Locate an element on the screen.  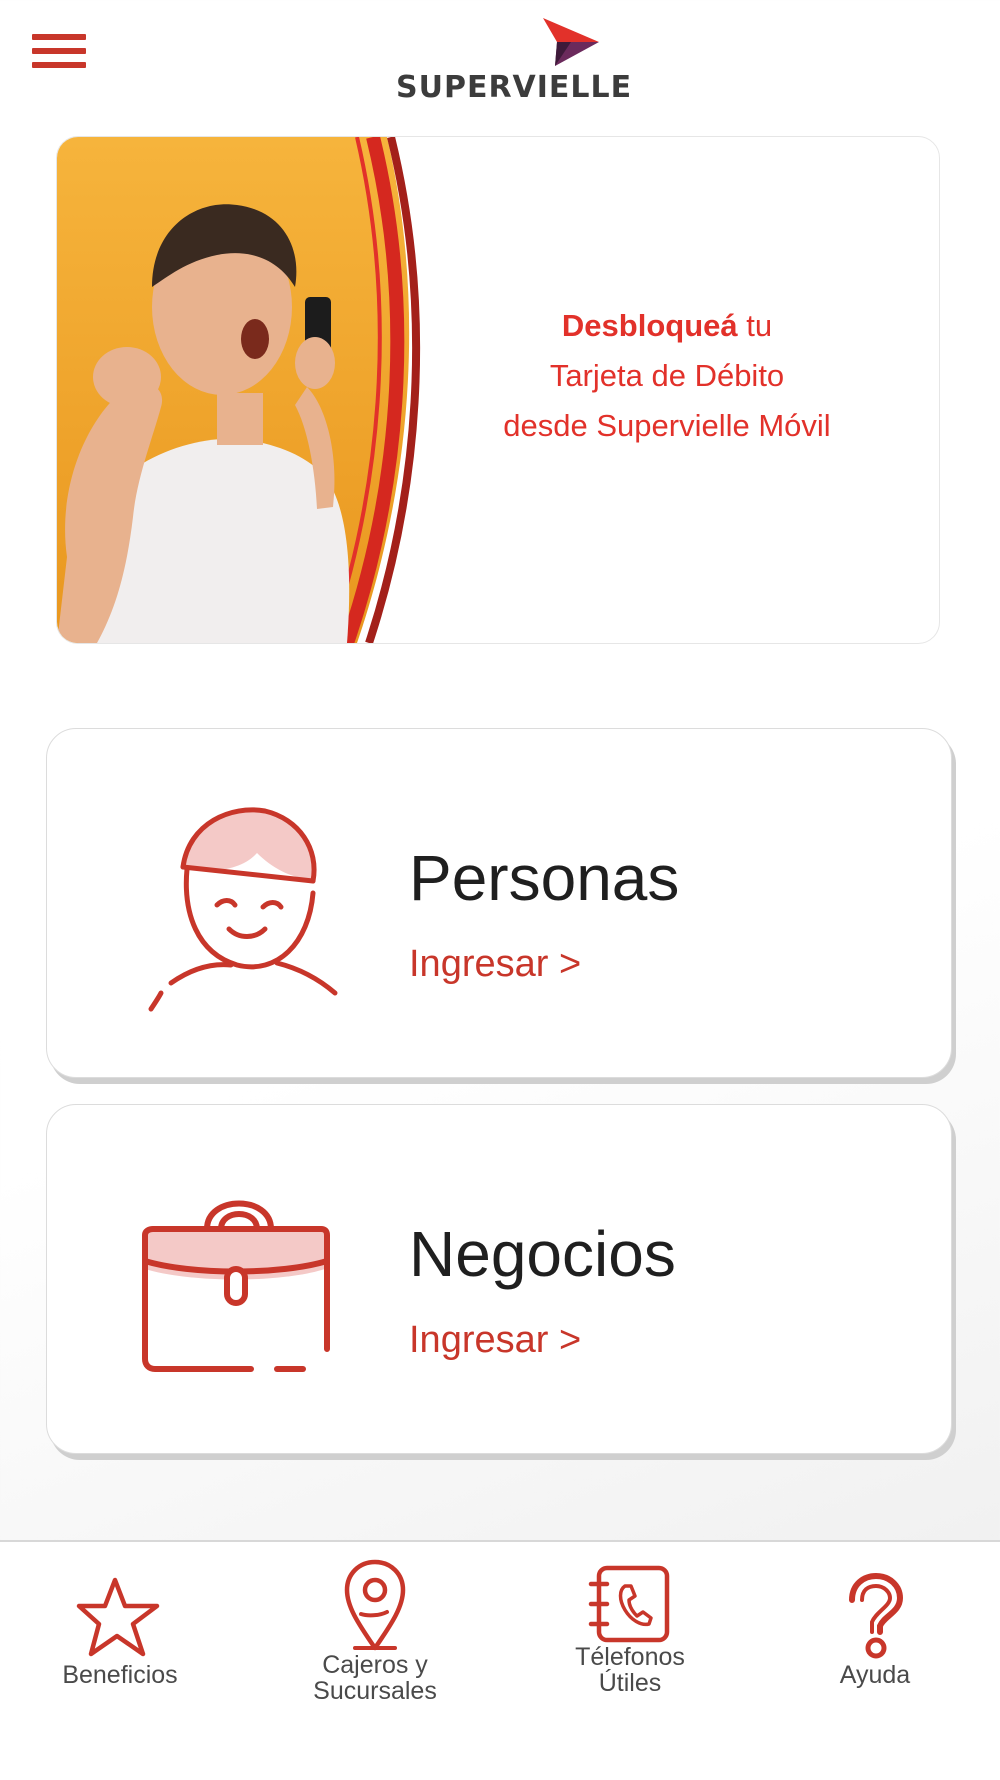
negocios-title: Negocios is located at coordinates (542, 1254).